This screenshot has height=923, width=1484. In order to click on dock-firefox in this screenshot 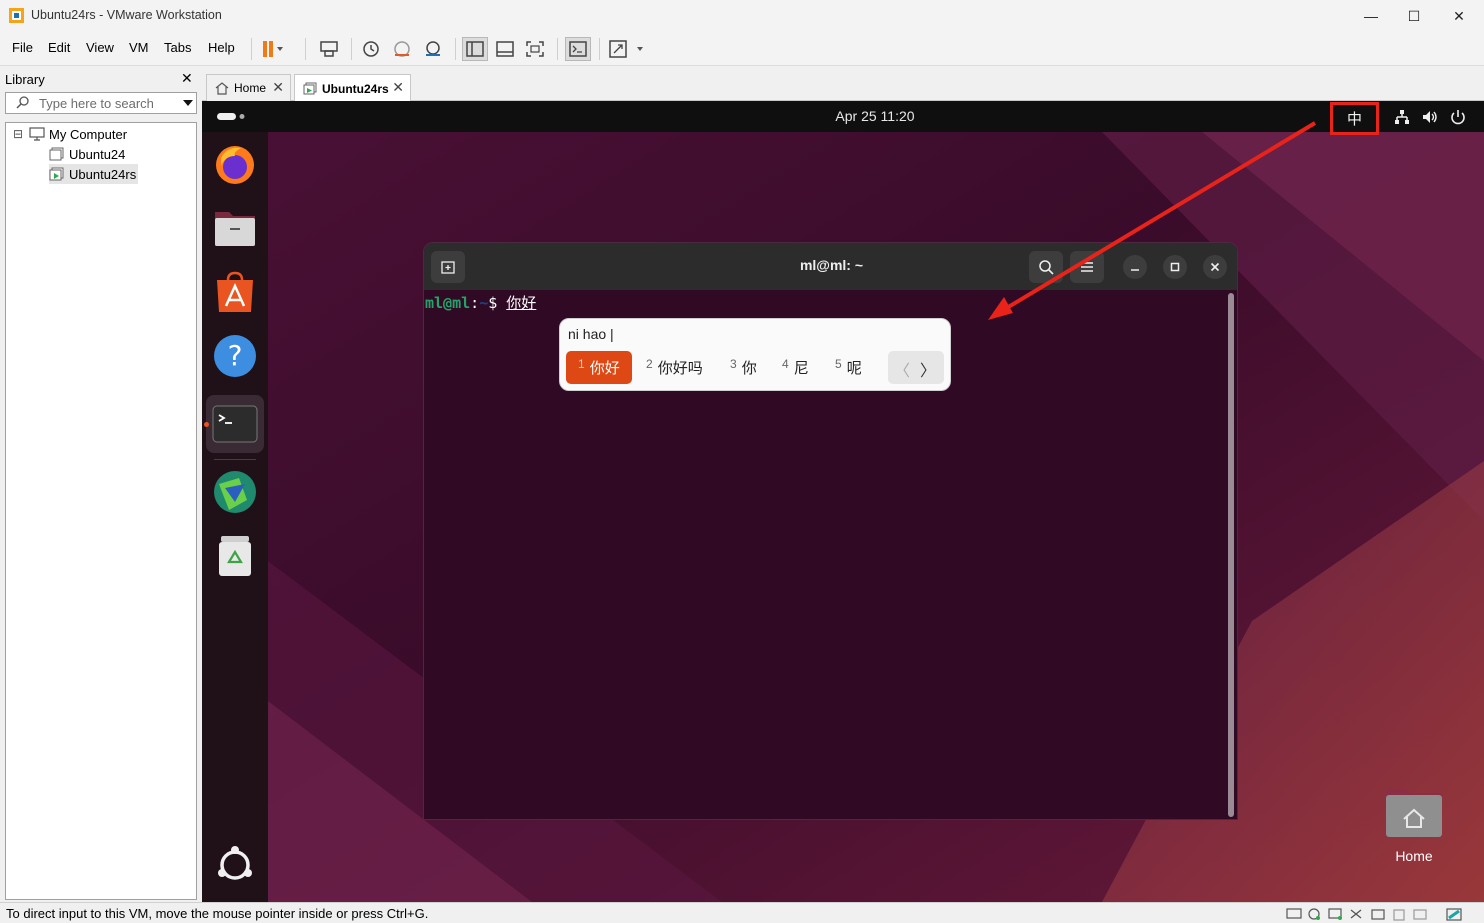, I will do `click(235, 164)`.